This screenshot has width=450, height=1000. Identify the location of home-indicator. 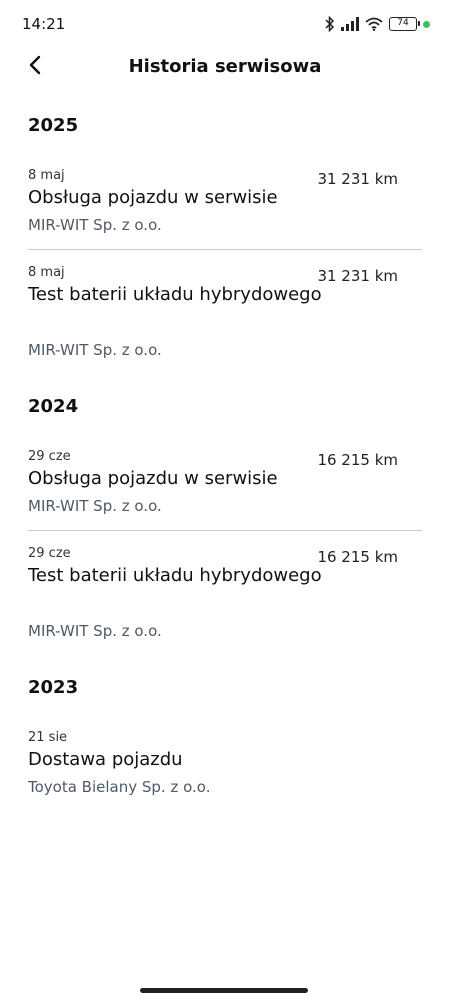
(224, 990).